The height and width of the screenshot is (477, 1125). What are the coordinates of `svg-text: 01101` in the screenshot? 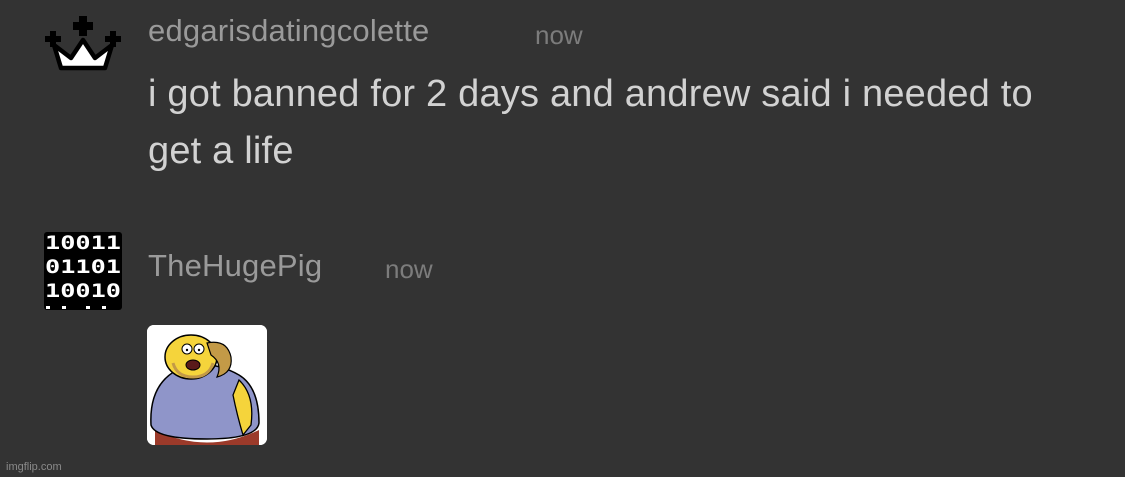 It's located at (83, 267).